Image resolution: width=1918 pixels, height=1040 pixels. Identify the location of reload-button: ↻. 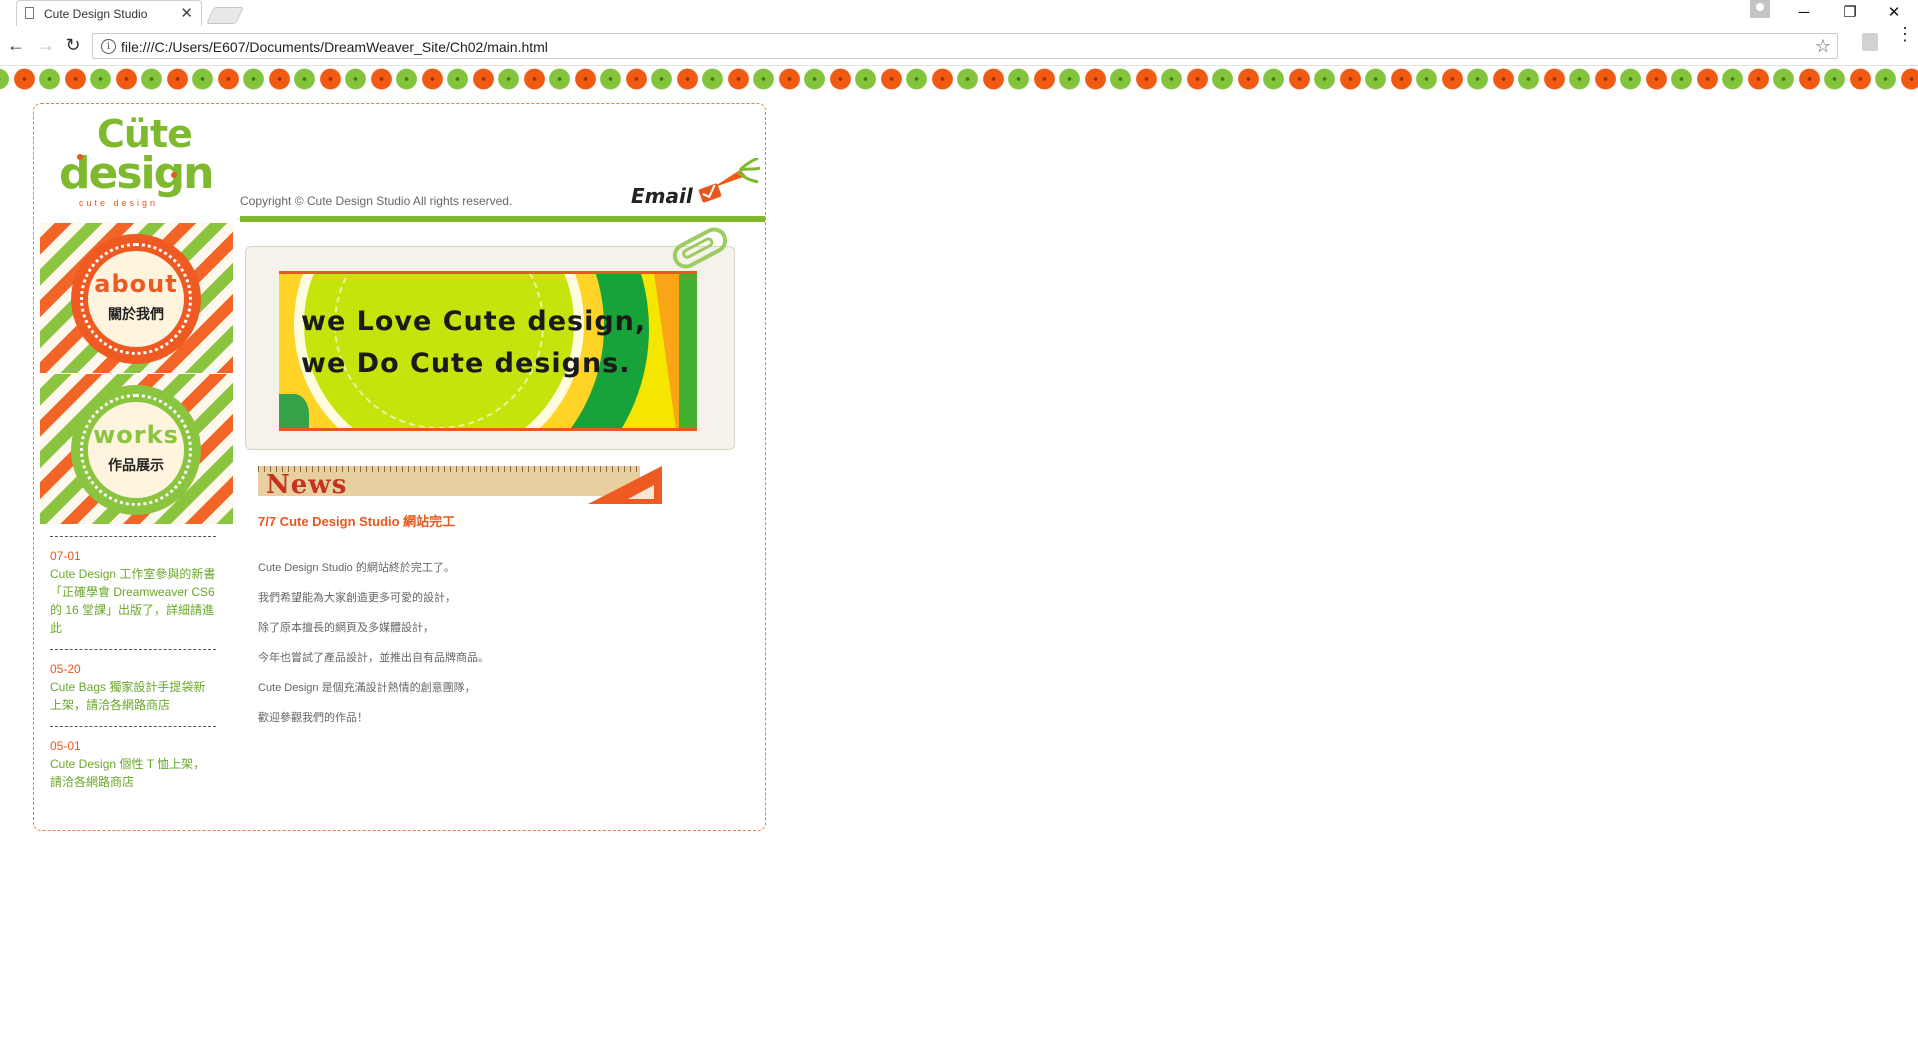
(73, 45).